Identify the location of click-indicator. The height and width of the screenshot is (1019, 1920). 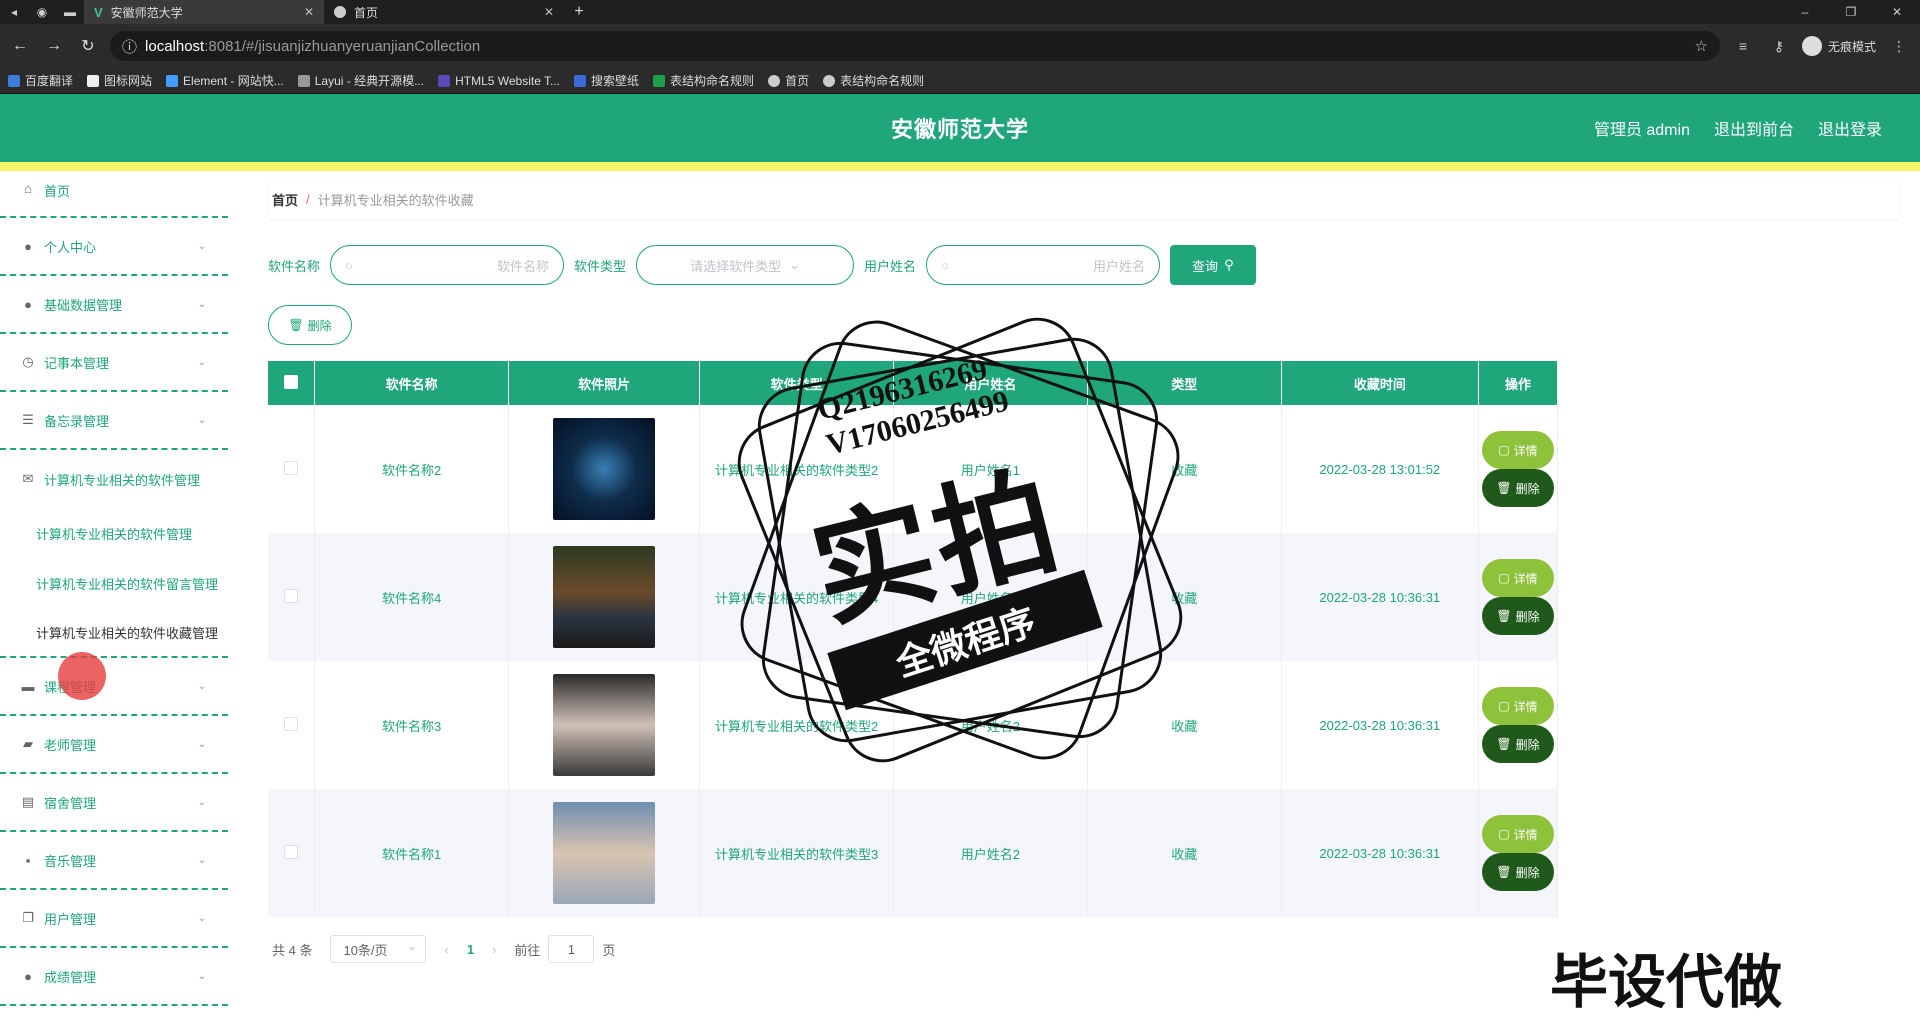
(82, 676).